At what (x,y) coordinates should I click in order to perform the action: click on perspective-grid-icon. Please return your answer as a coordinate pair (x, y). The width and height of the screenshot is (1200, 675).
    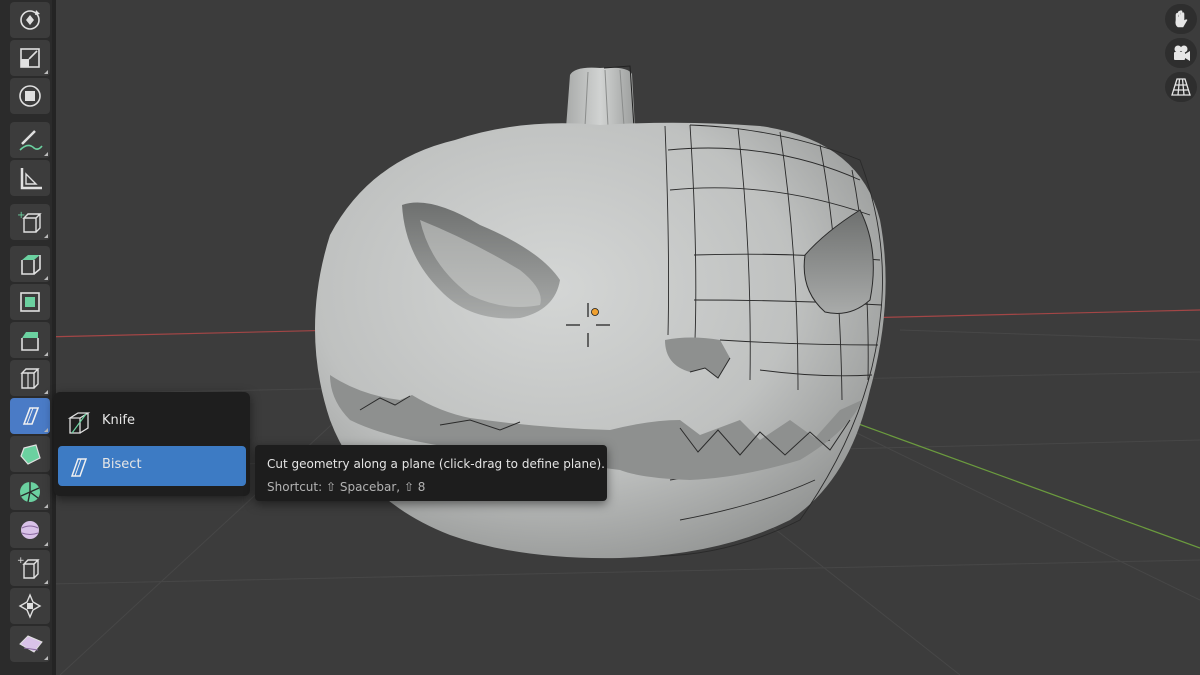
    Looking at the image, I should click on (1181, 87).